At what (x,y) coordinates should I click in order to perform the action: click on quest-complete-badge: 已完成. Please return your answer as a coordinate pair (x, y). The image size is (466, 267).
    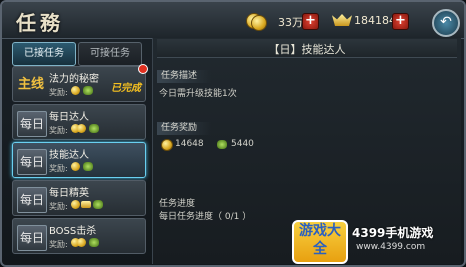
    Looking at the image, I should click on (126, 88).